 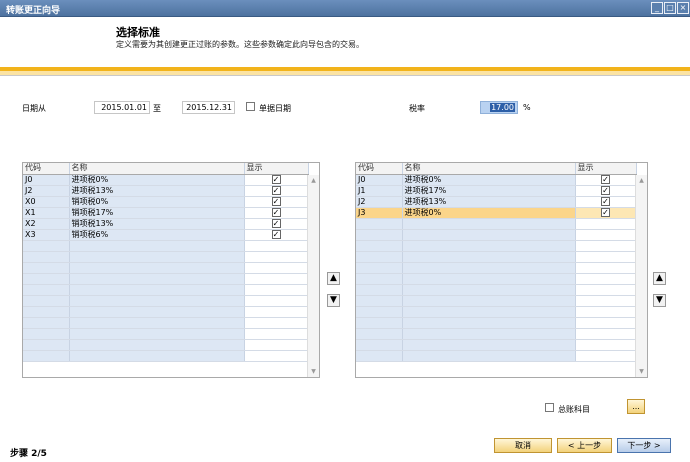 I want to click on table-row: X3 销项税6% ✓, so click(x=166, y=235).